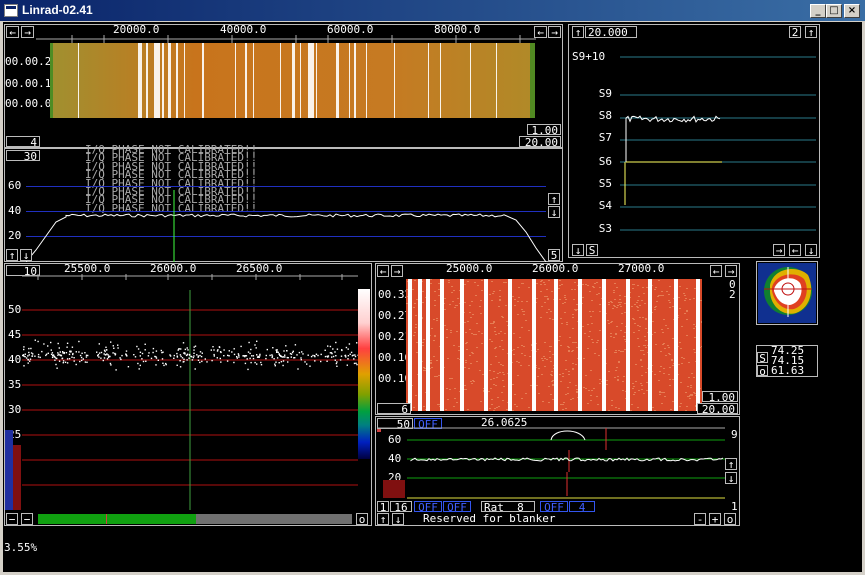  What do you see at coordinates (383, 507) in the screenshot?
I see `afc-box-1: 1` at bounding box center [383, 507].